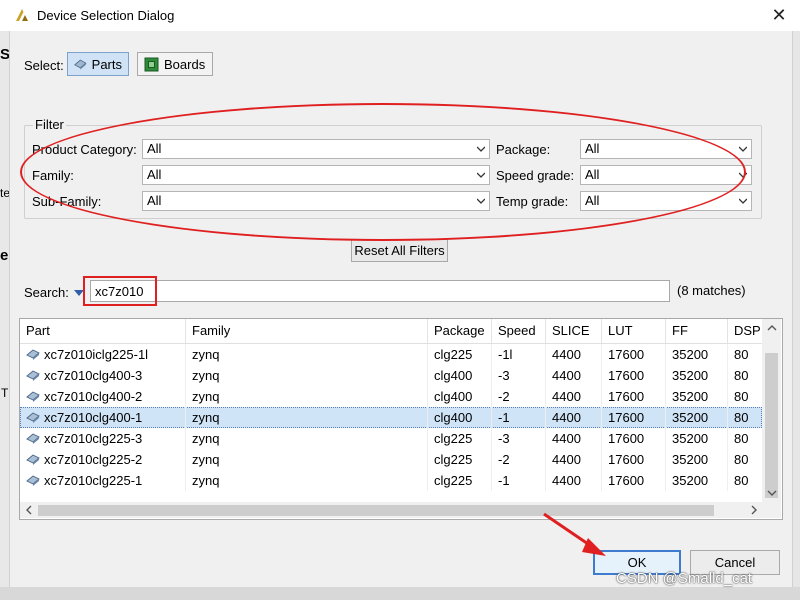 Image resolution: width=800 pixels, height=600 pixels. Describe the element at coordinates (779, 15) in the screenshot. I see `close-icon: ✕` at that location.